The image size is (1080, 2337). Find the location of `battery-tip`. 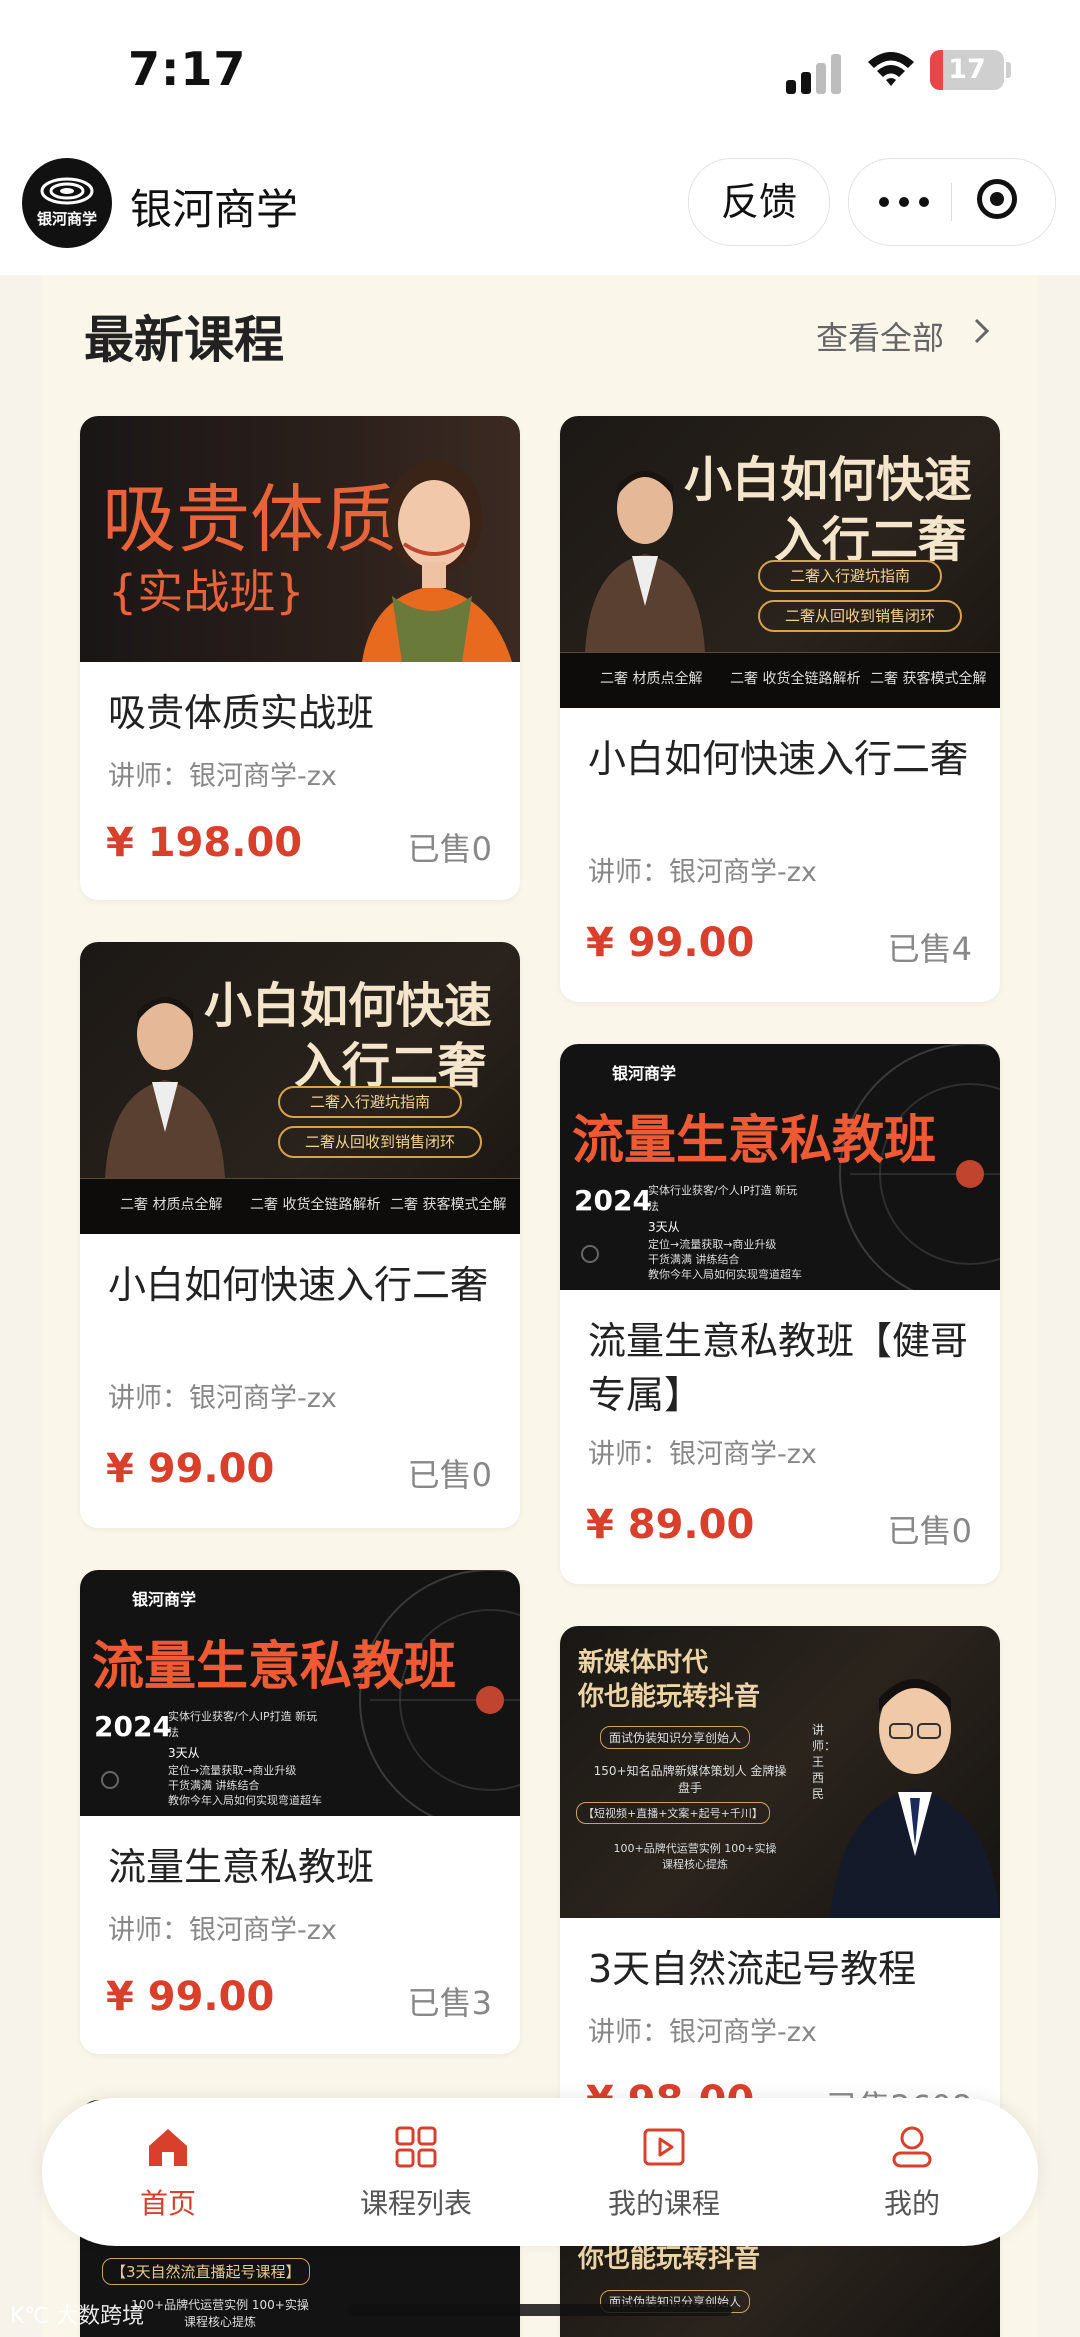

battery-tip is located at coordinates (1008, 70).